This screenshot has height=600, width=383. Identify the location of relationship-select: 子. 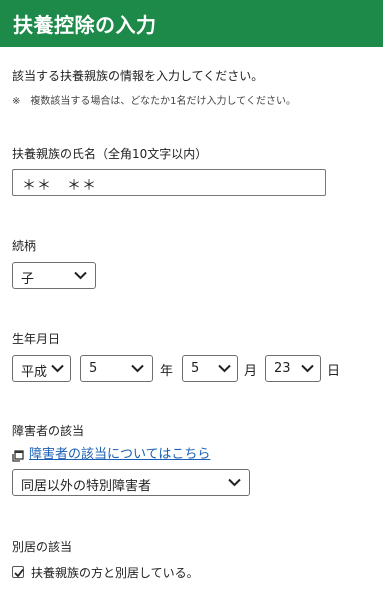
(54, 275).